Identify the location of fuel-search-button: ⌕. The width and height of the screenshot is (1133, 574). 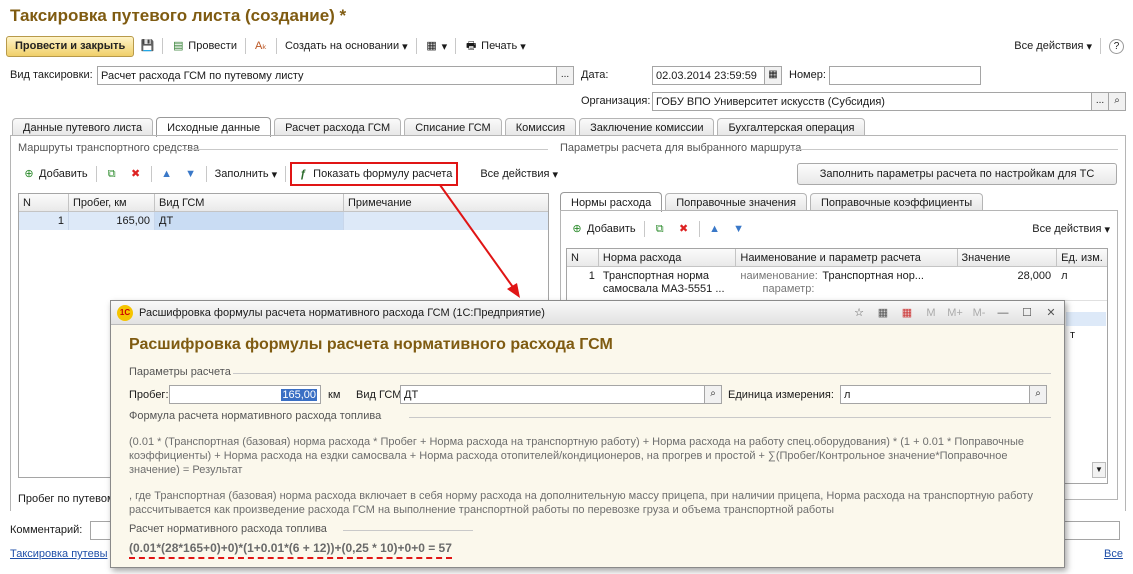
(713, 394).